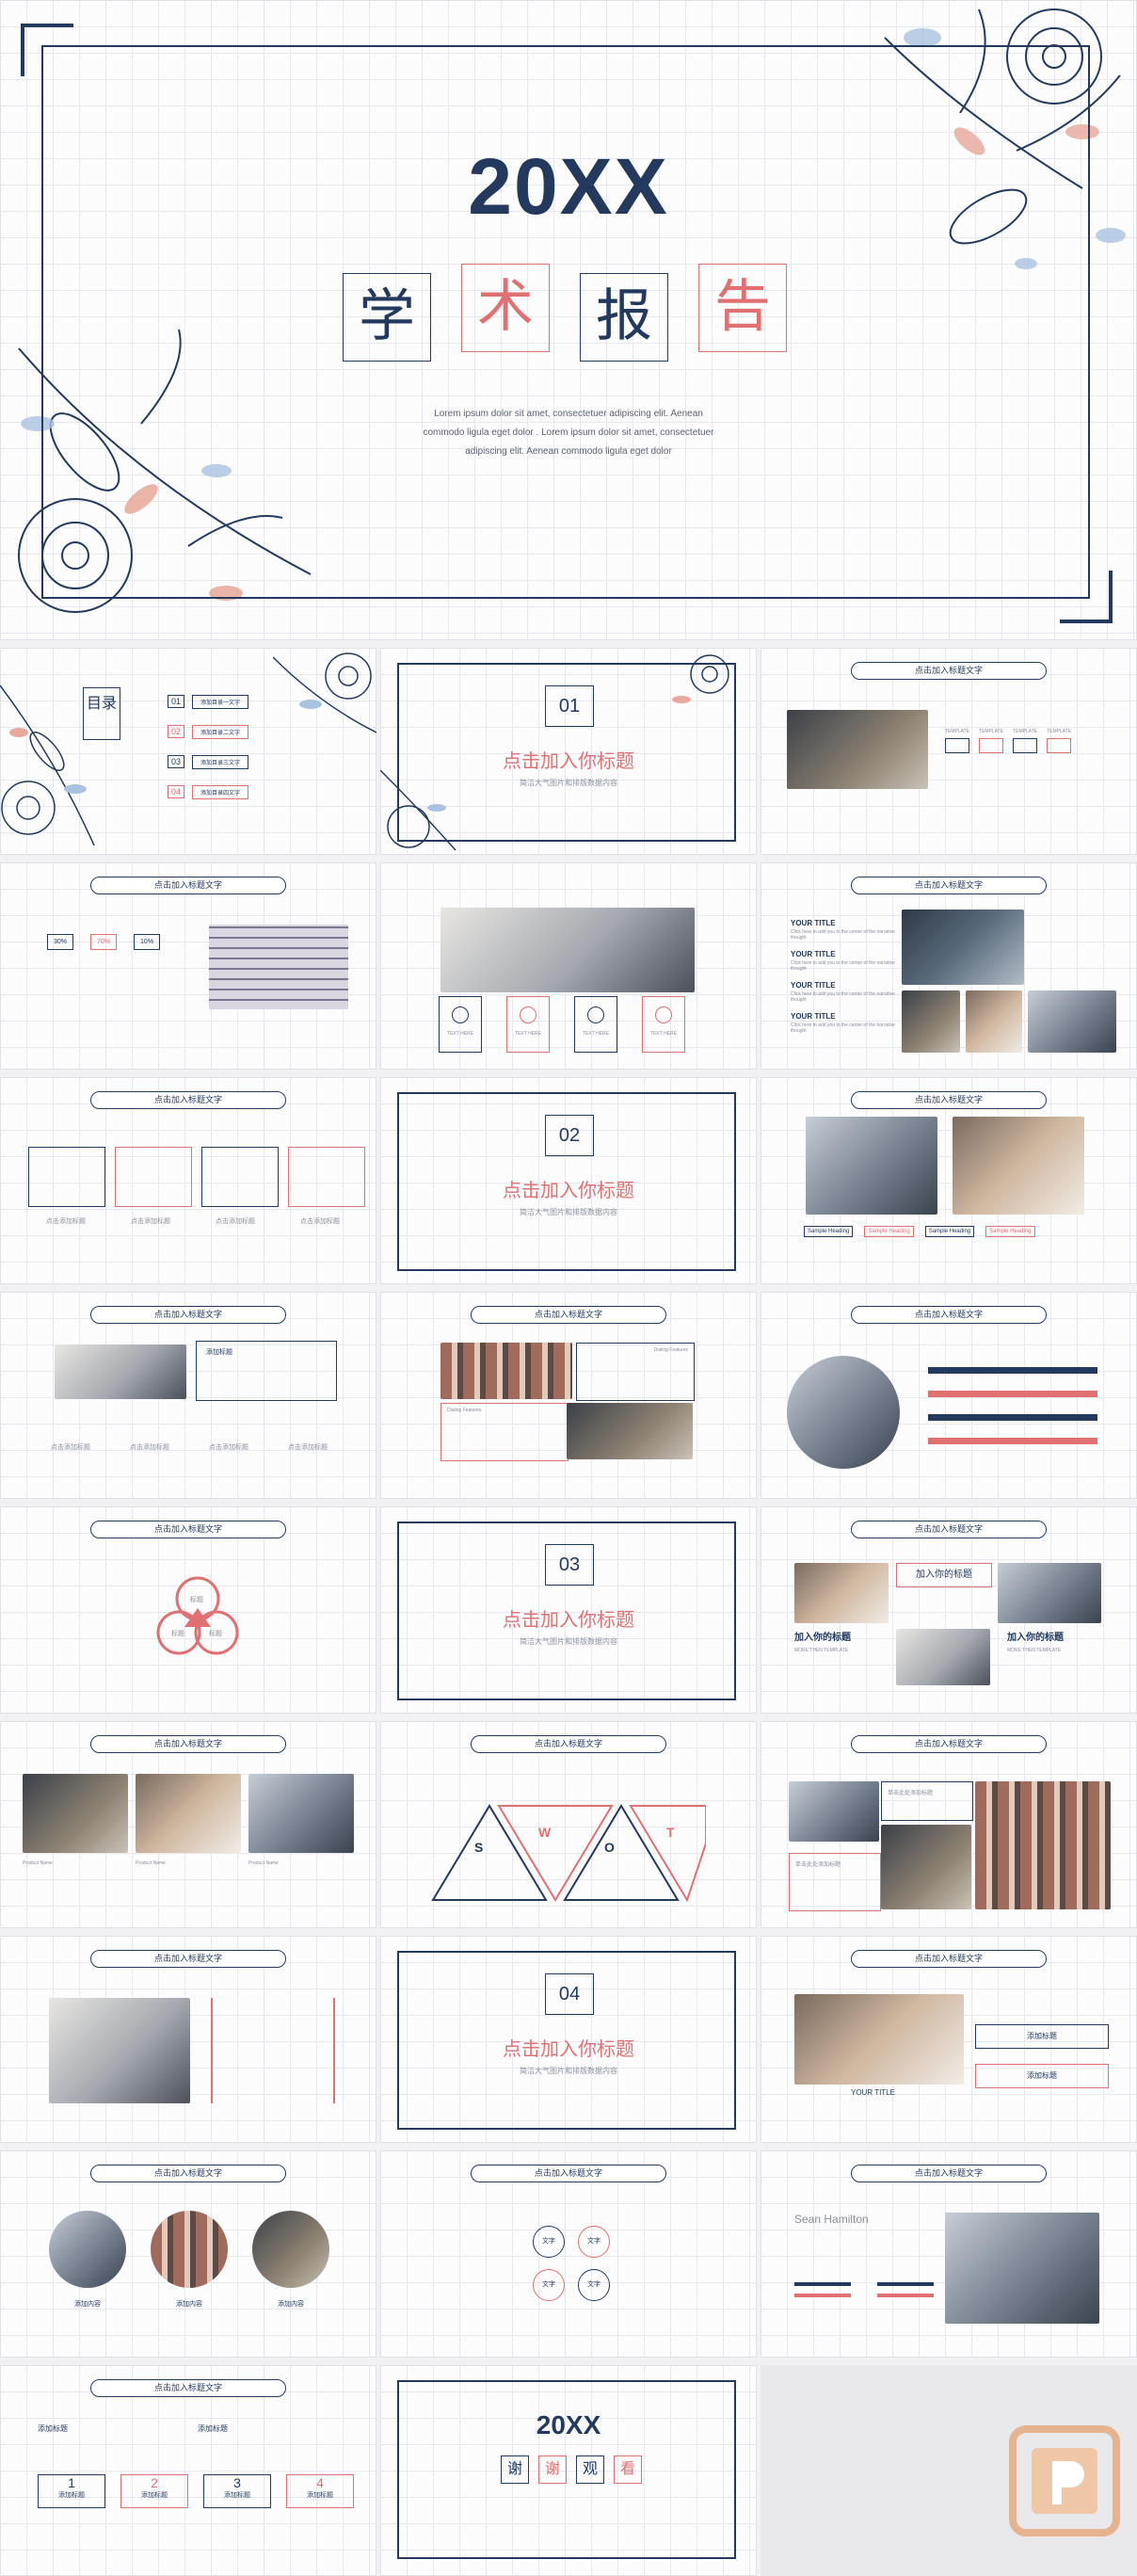  Describe the element at coordinates (1064, 2480) in the screenshot. I see `logo-watermark-icon` at that location.